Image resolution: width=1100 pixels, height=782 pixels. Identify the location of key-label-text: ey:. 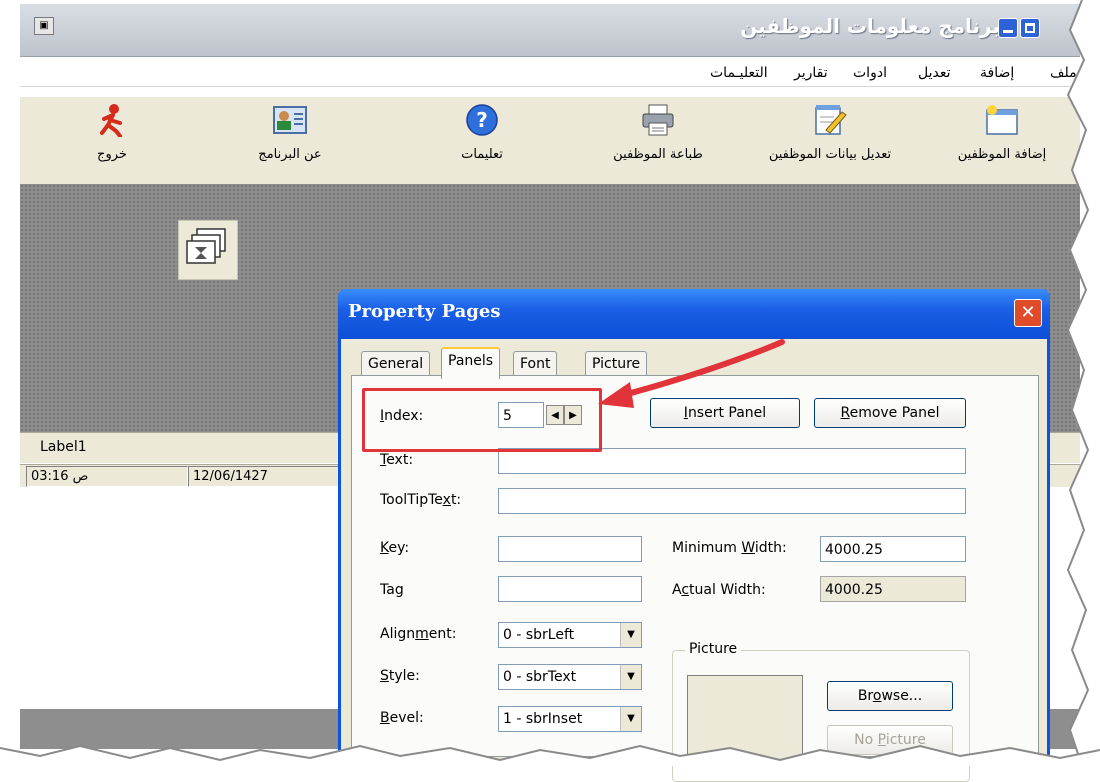
(399, 548).